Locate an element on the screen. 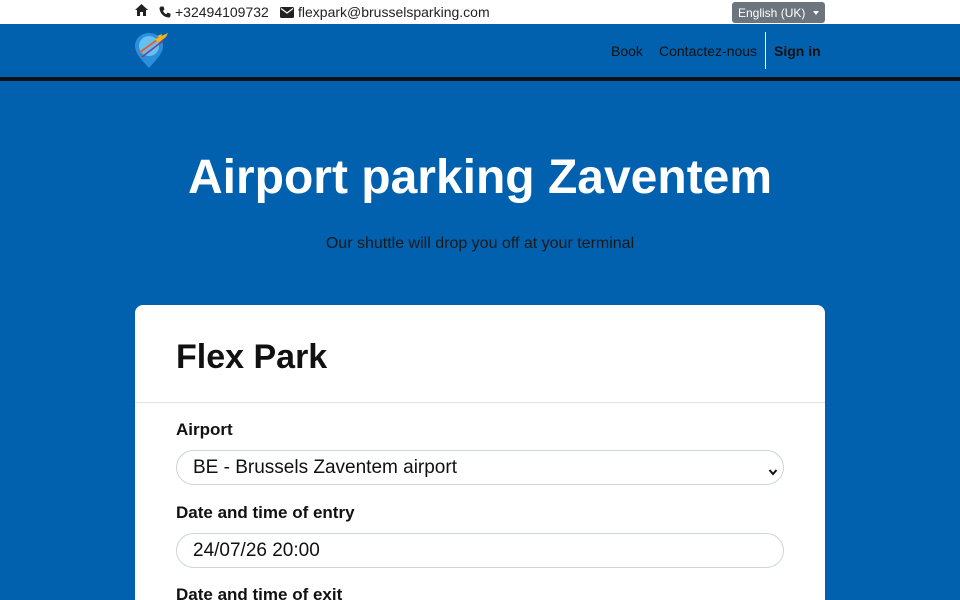 This screenshot has width=960, height=600. entry-datetime-label: Date and time of entry is located at coordinates (265, 512).